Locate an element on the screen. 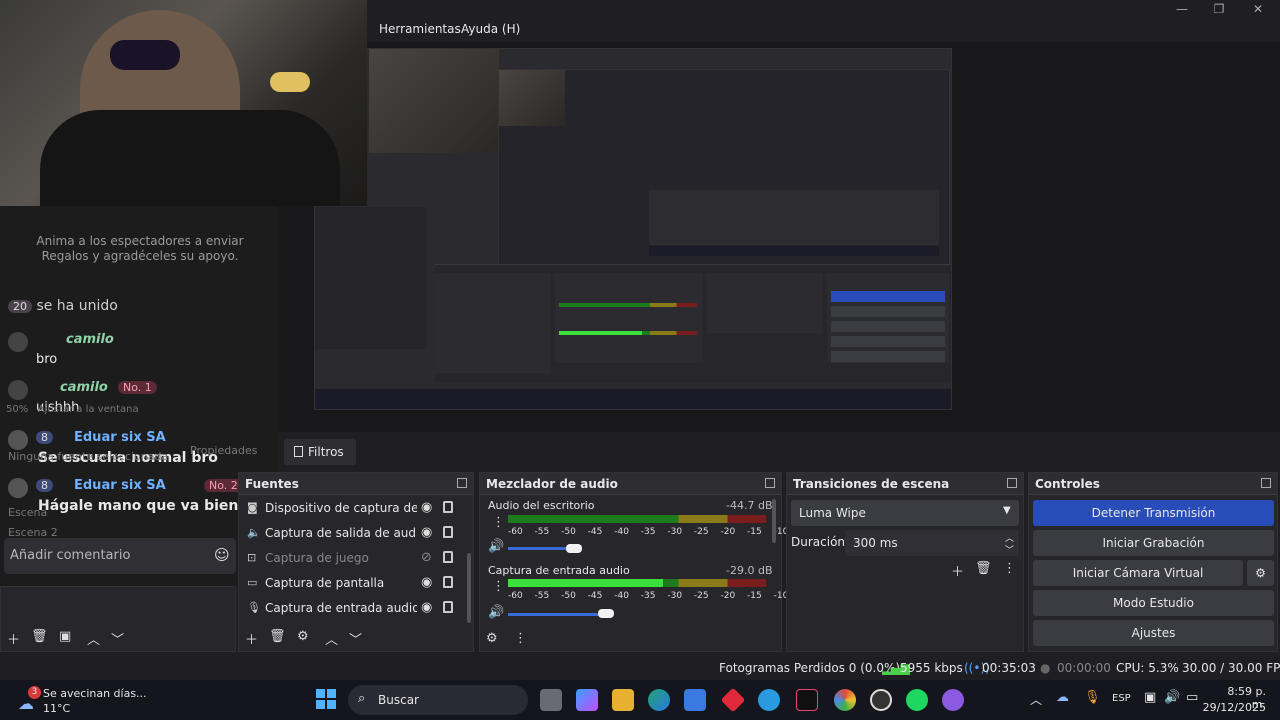 The image size is (1280, 720). chrome-icon is located at coordinates (845, 700).